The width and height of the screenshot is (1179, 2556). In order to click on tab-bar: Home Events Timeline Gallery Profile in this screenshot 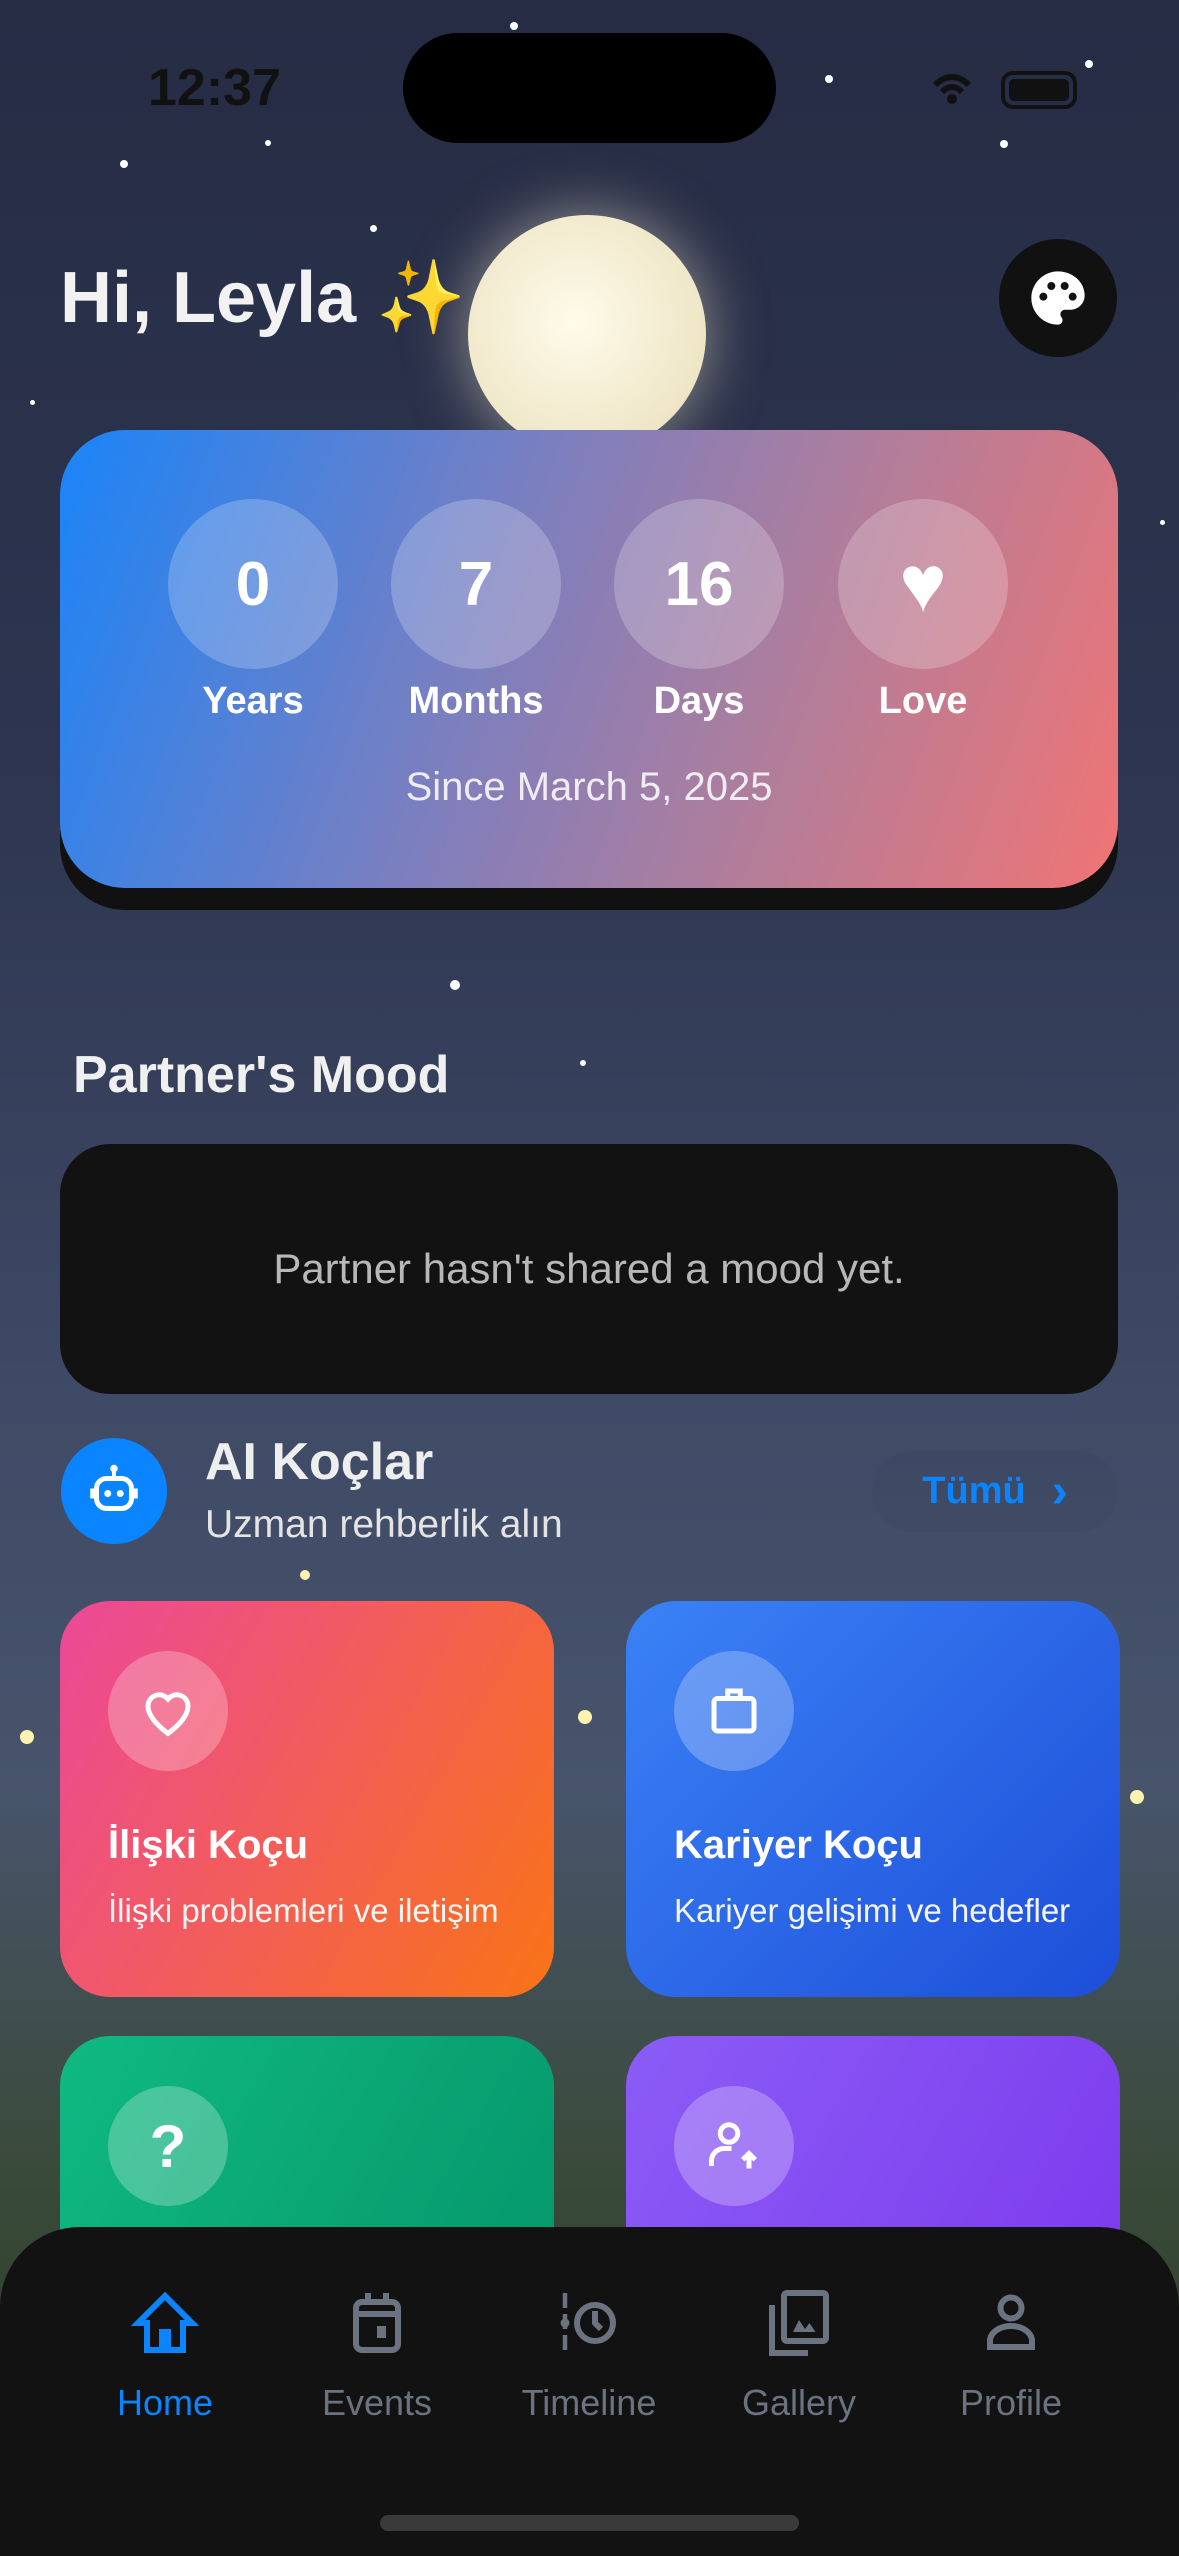, I will do `click(589, 2391)`.